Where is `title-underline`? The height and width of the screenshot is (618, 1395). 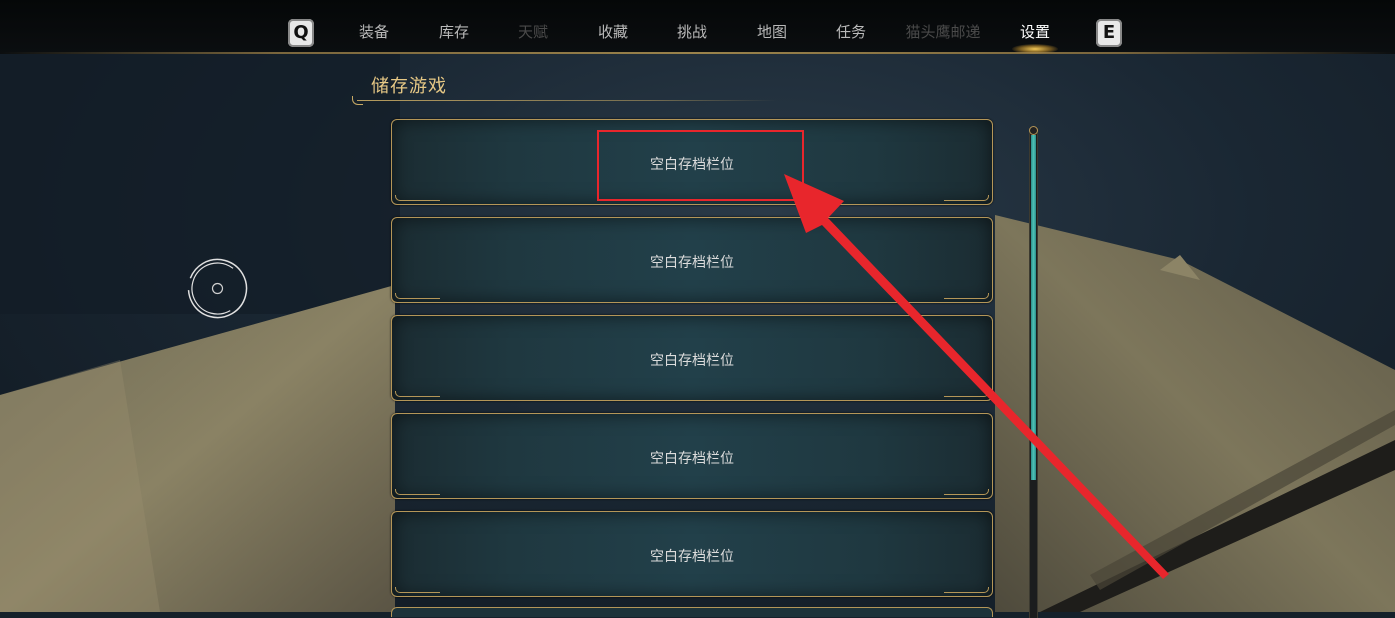 title-underline is located at coordinates (567, 100).